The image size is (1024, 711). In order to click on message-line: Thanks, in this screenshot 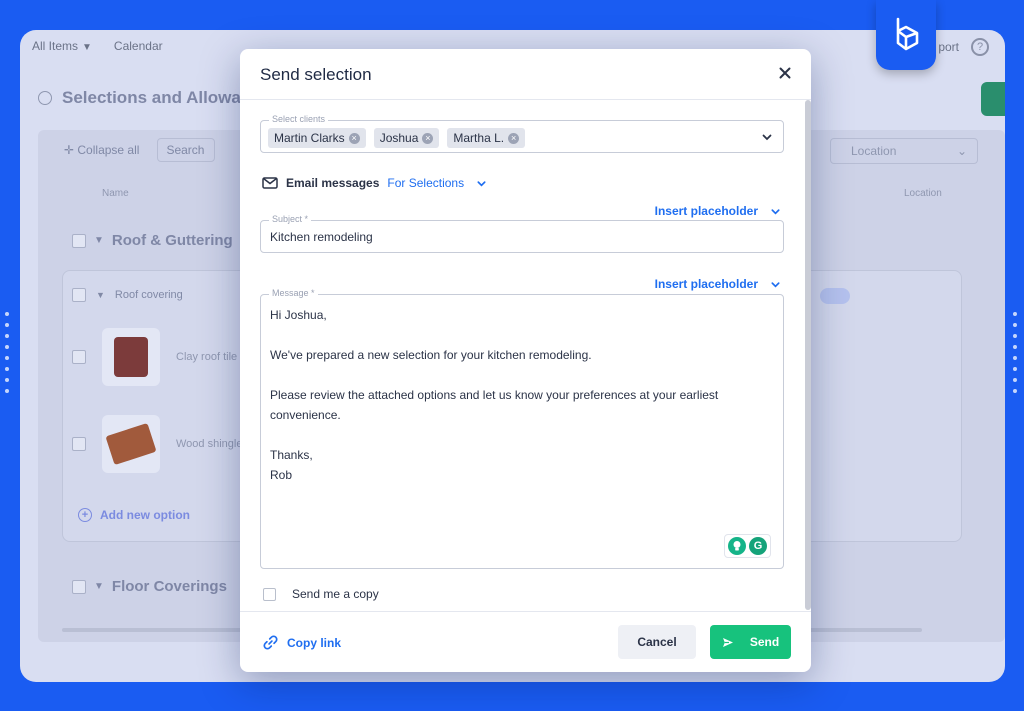, I will do `click(291, 455)`.